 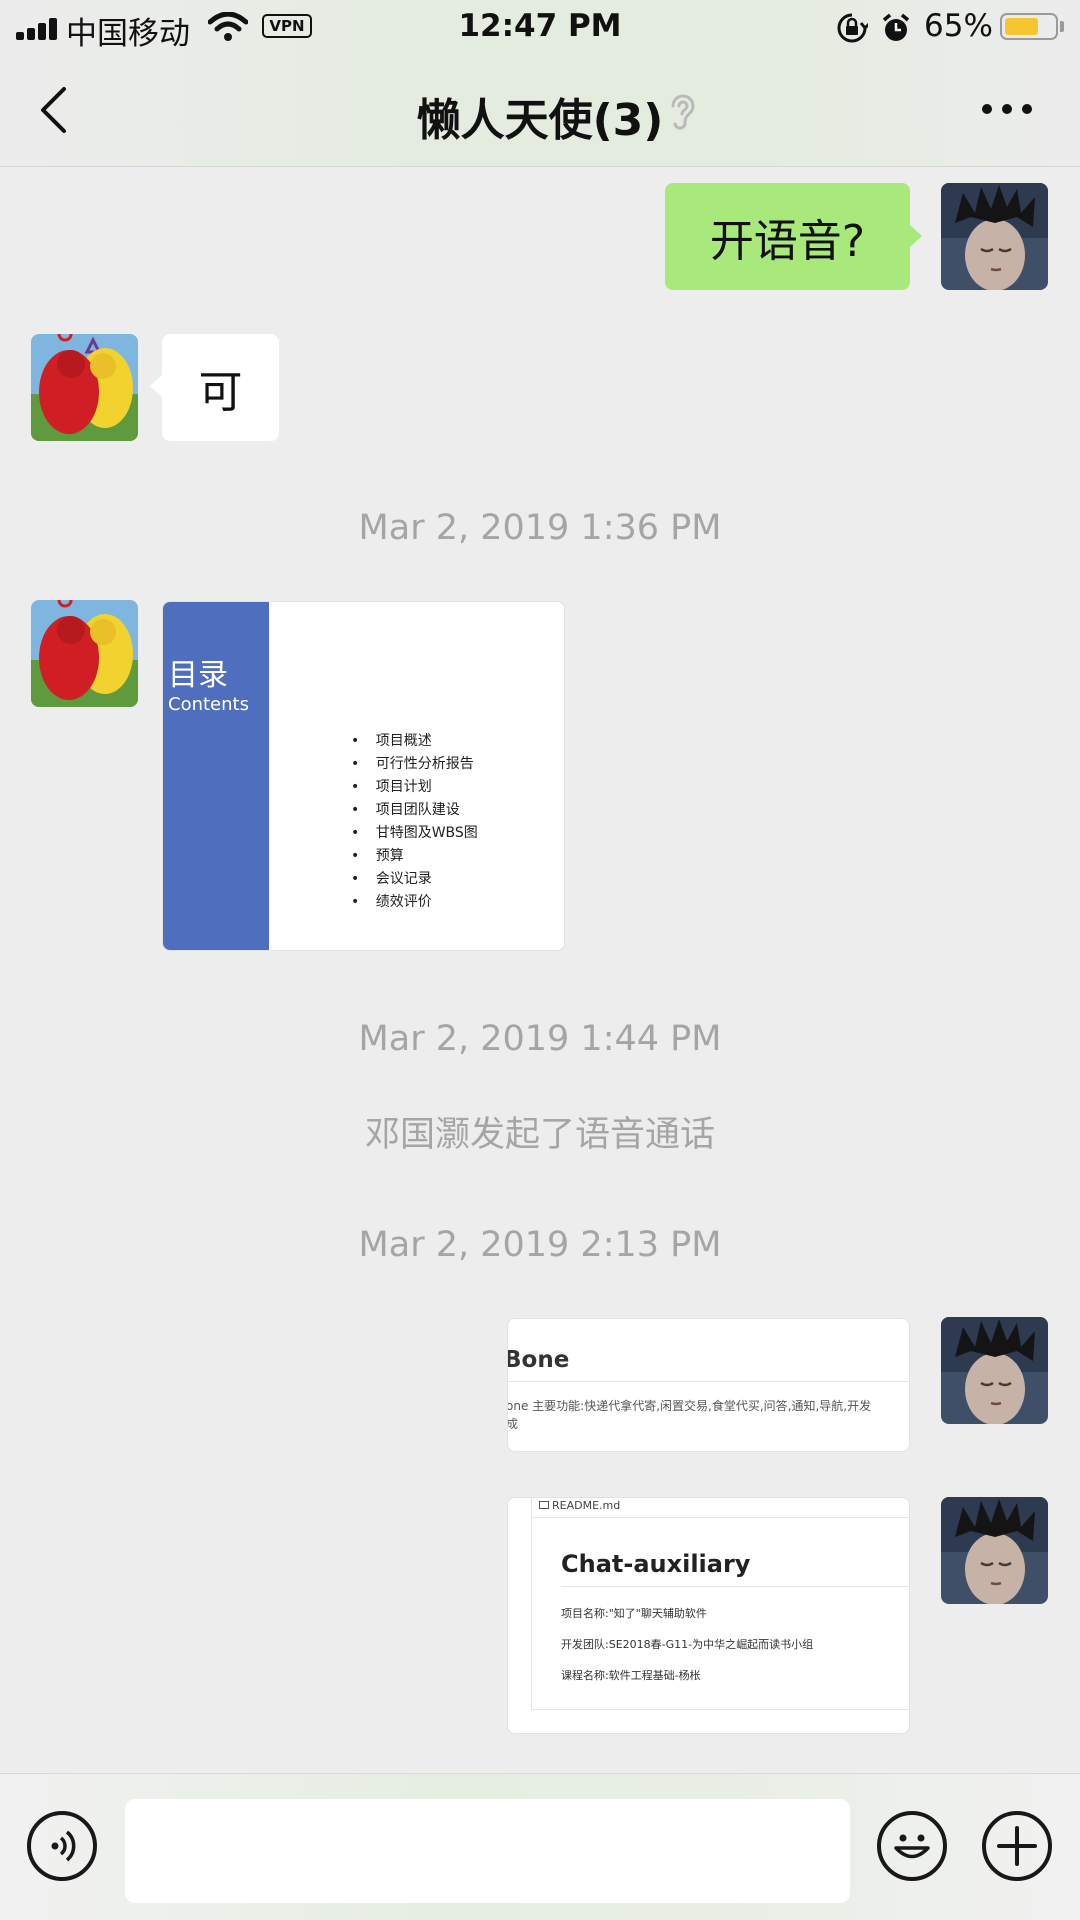 What do you see at coordinates (220, 392) in the screenshot?
I see `message-text: 可` at bounding box center [220, 392].